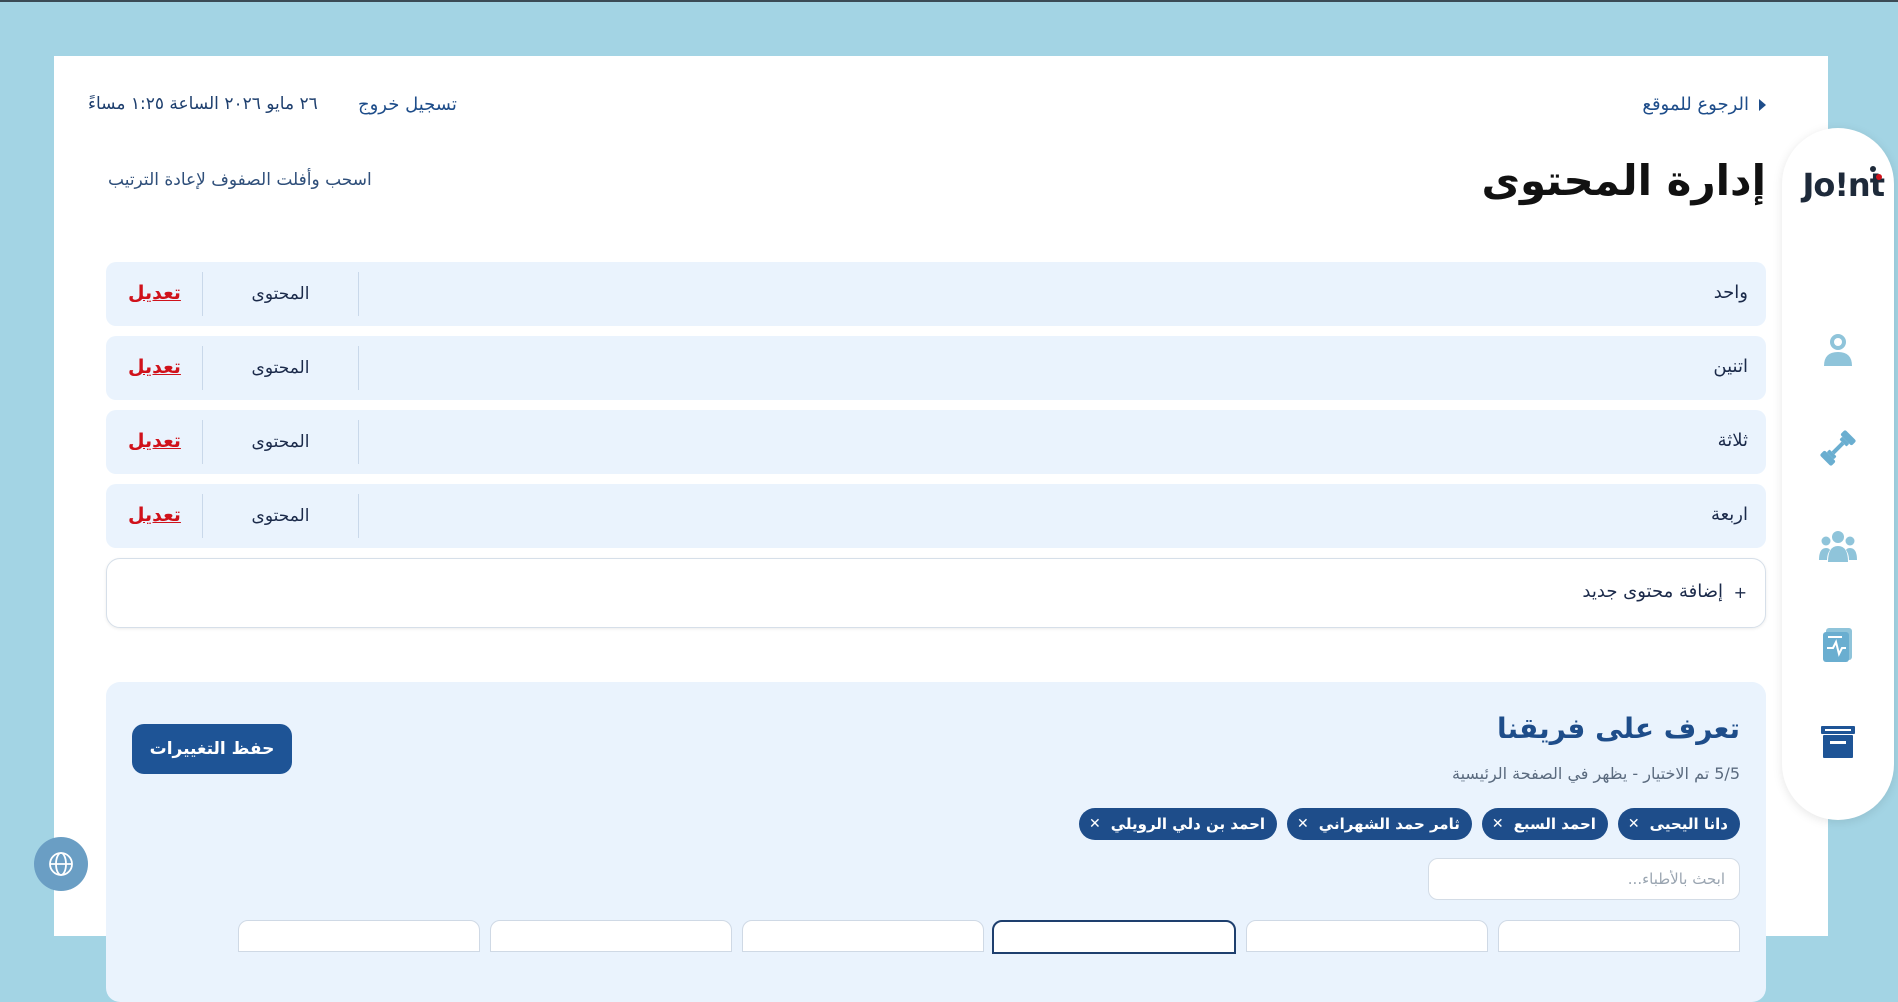  Describe the element at coordinates (1732, 440) in the screenshot. I see `row-name: ثلاثة` at that location.